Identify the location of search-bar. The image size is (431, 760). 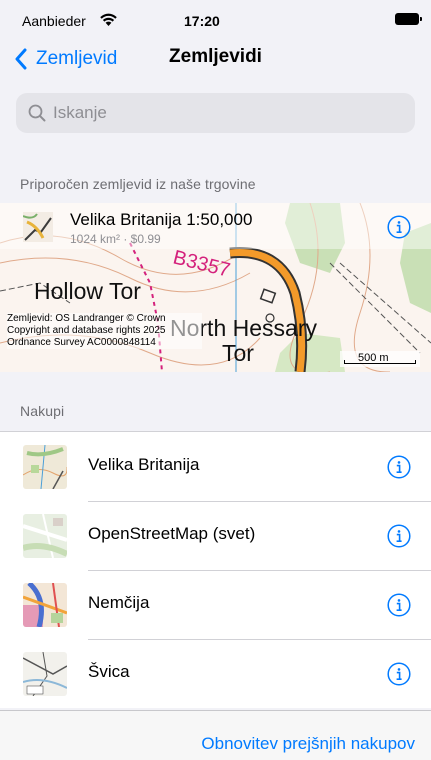
(215, 113).